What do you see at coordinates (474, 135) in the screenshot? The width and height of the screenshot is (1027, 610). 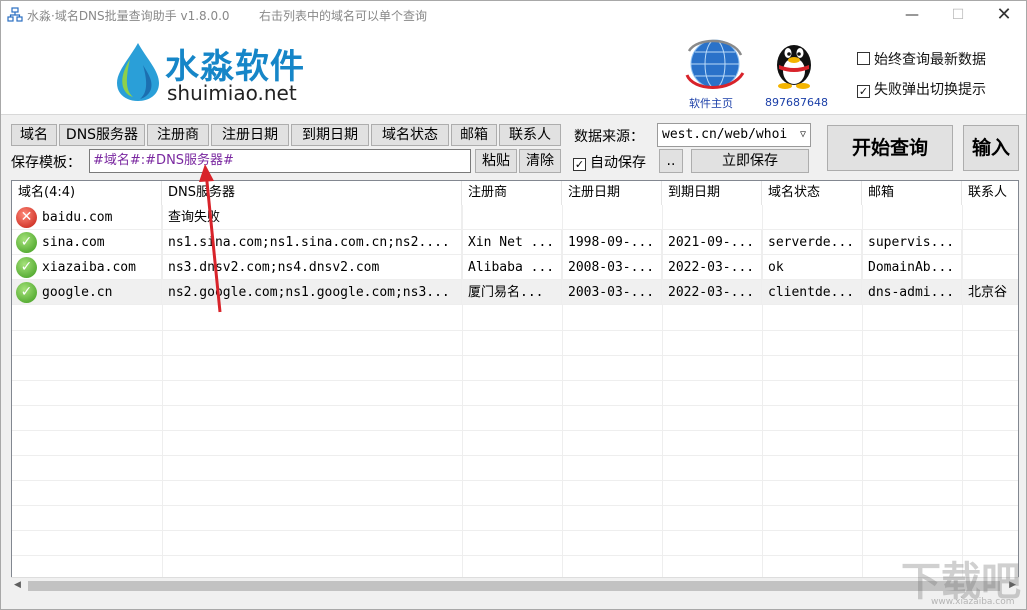 I see `field-button-email: 邮箱` at bounding box center [474, 135].